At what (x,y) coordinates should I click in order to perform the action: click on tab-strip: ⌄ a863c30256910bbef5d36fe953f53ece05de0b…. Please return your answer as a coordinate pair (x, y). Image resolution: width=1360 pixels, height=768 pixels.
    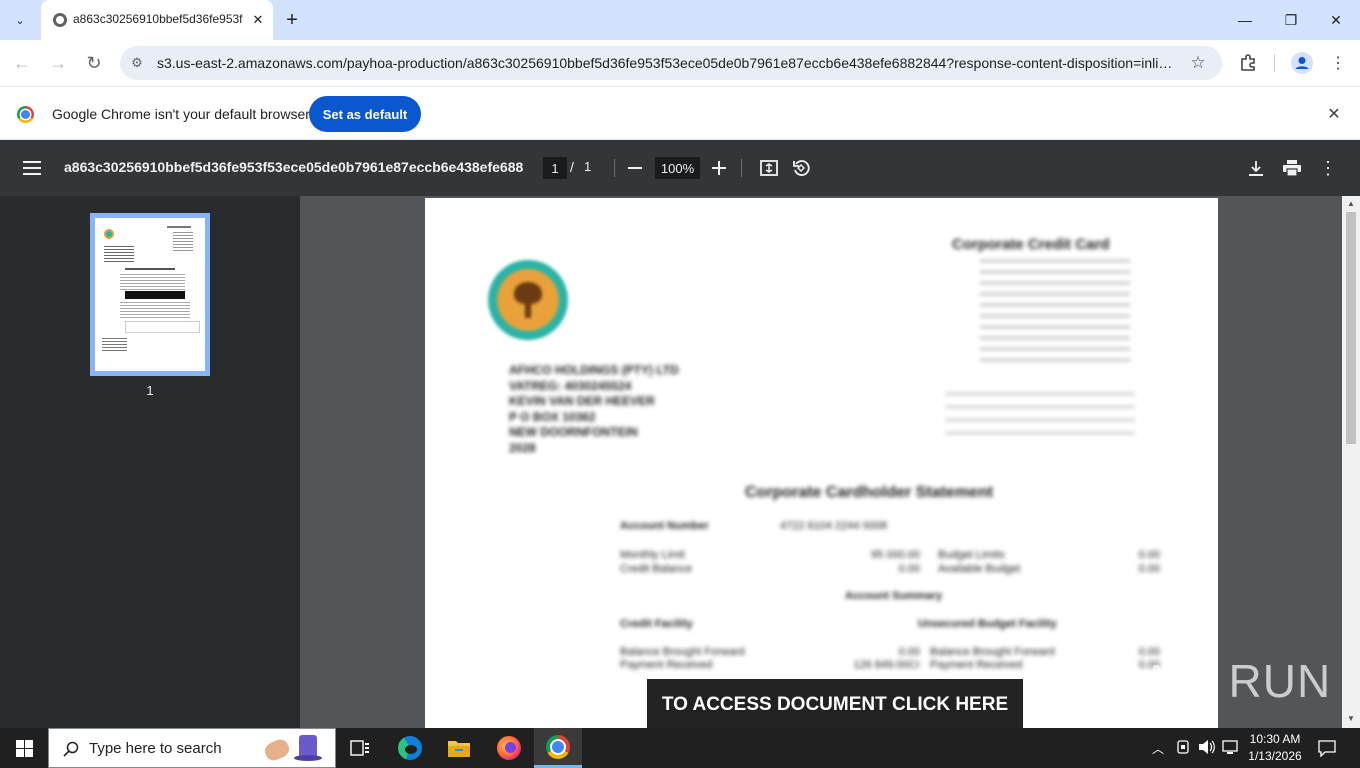
    Looking at the image, I should click on (680, 20).